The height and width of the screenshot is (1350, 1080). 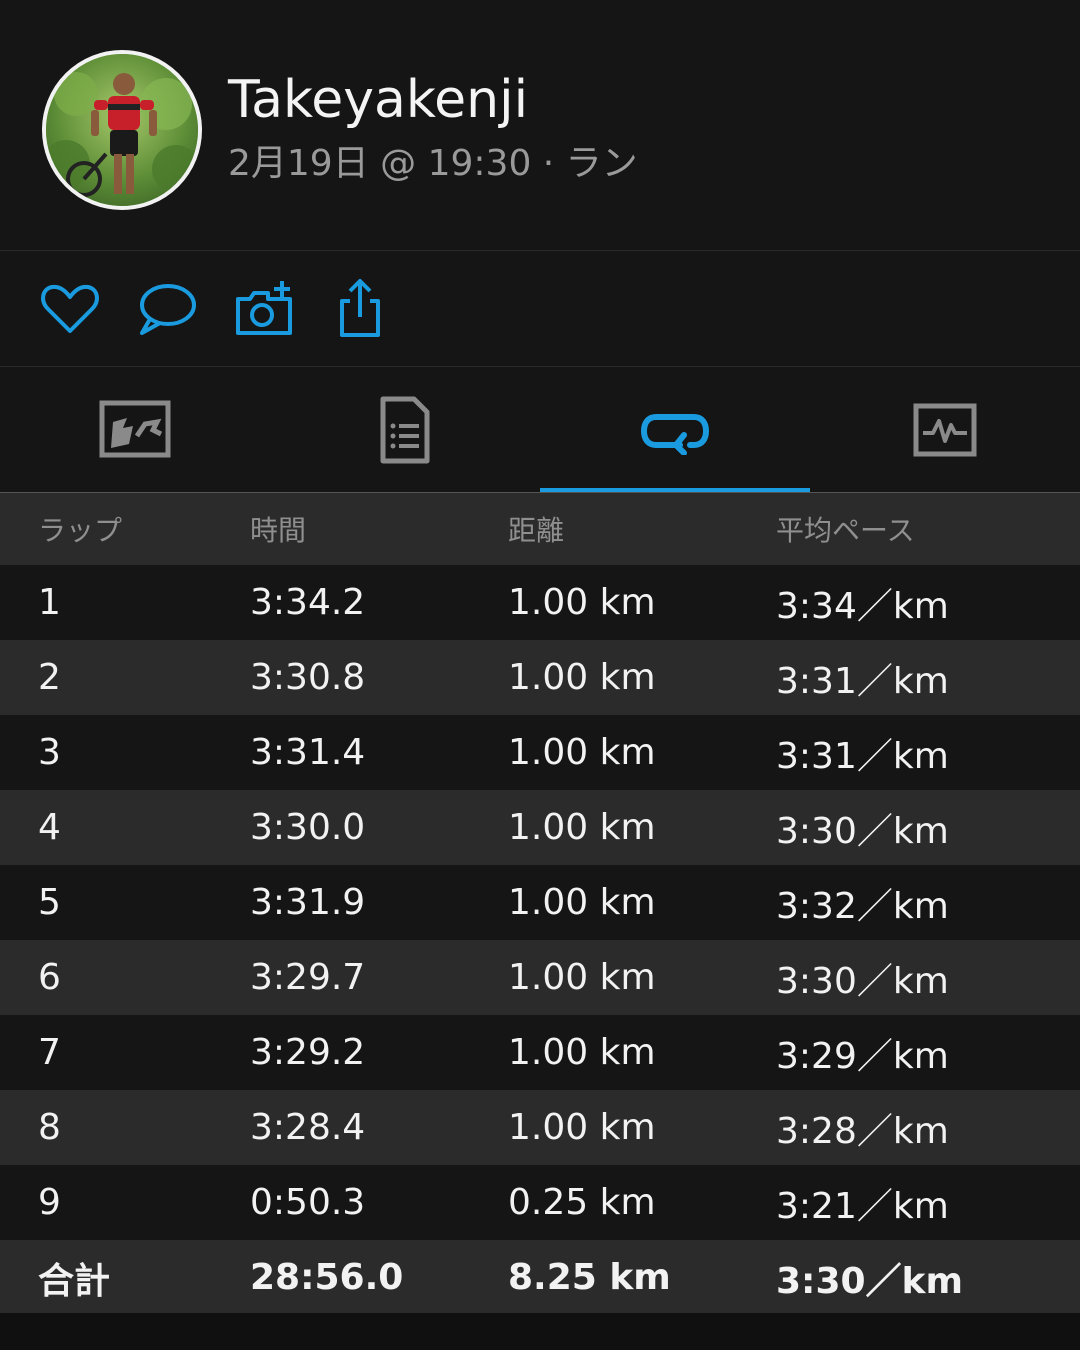 I want to click on avatar-photo, so click(x=122, y=130).